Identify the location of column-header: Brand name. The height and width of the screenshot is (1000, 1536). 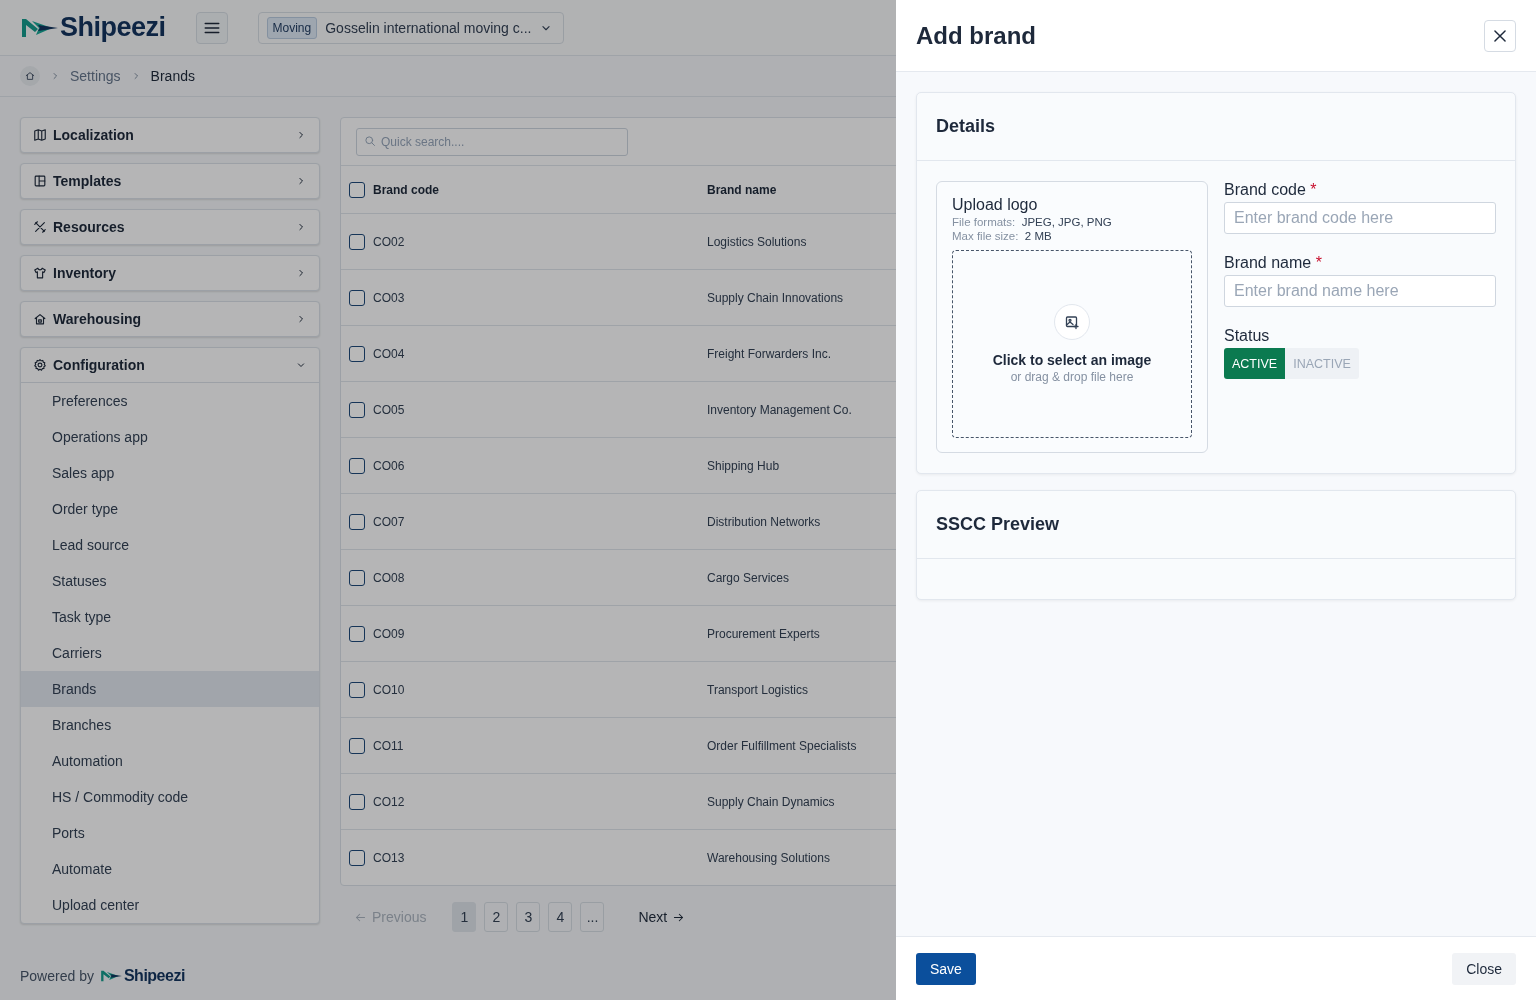
(742, 189).